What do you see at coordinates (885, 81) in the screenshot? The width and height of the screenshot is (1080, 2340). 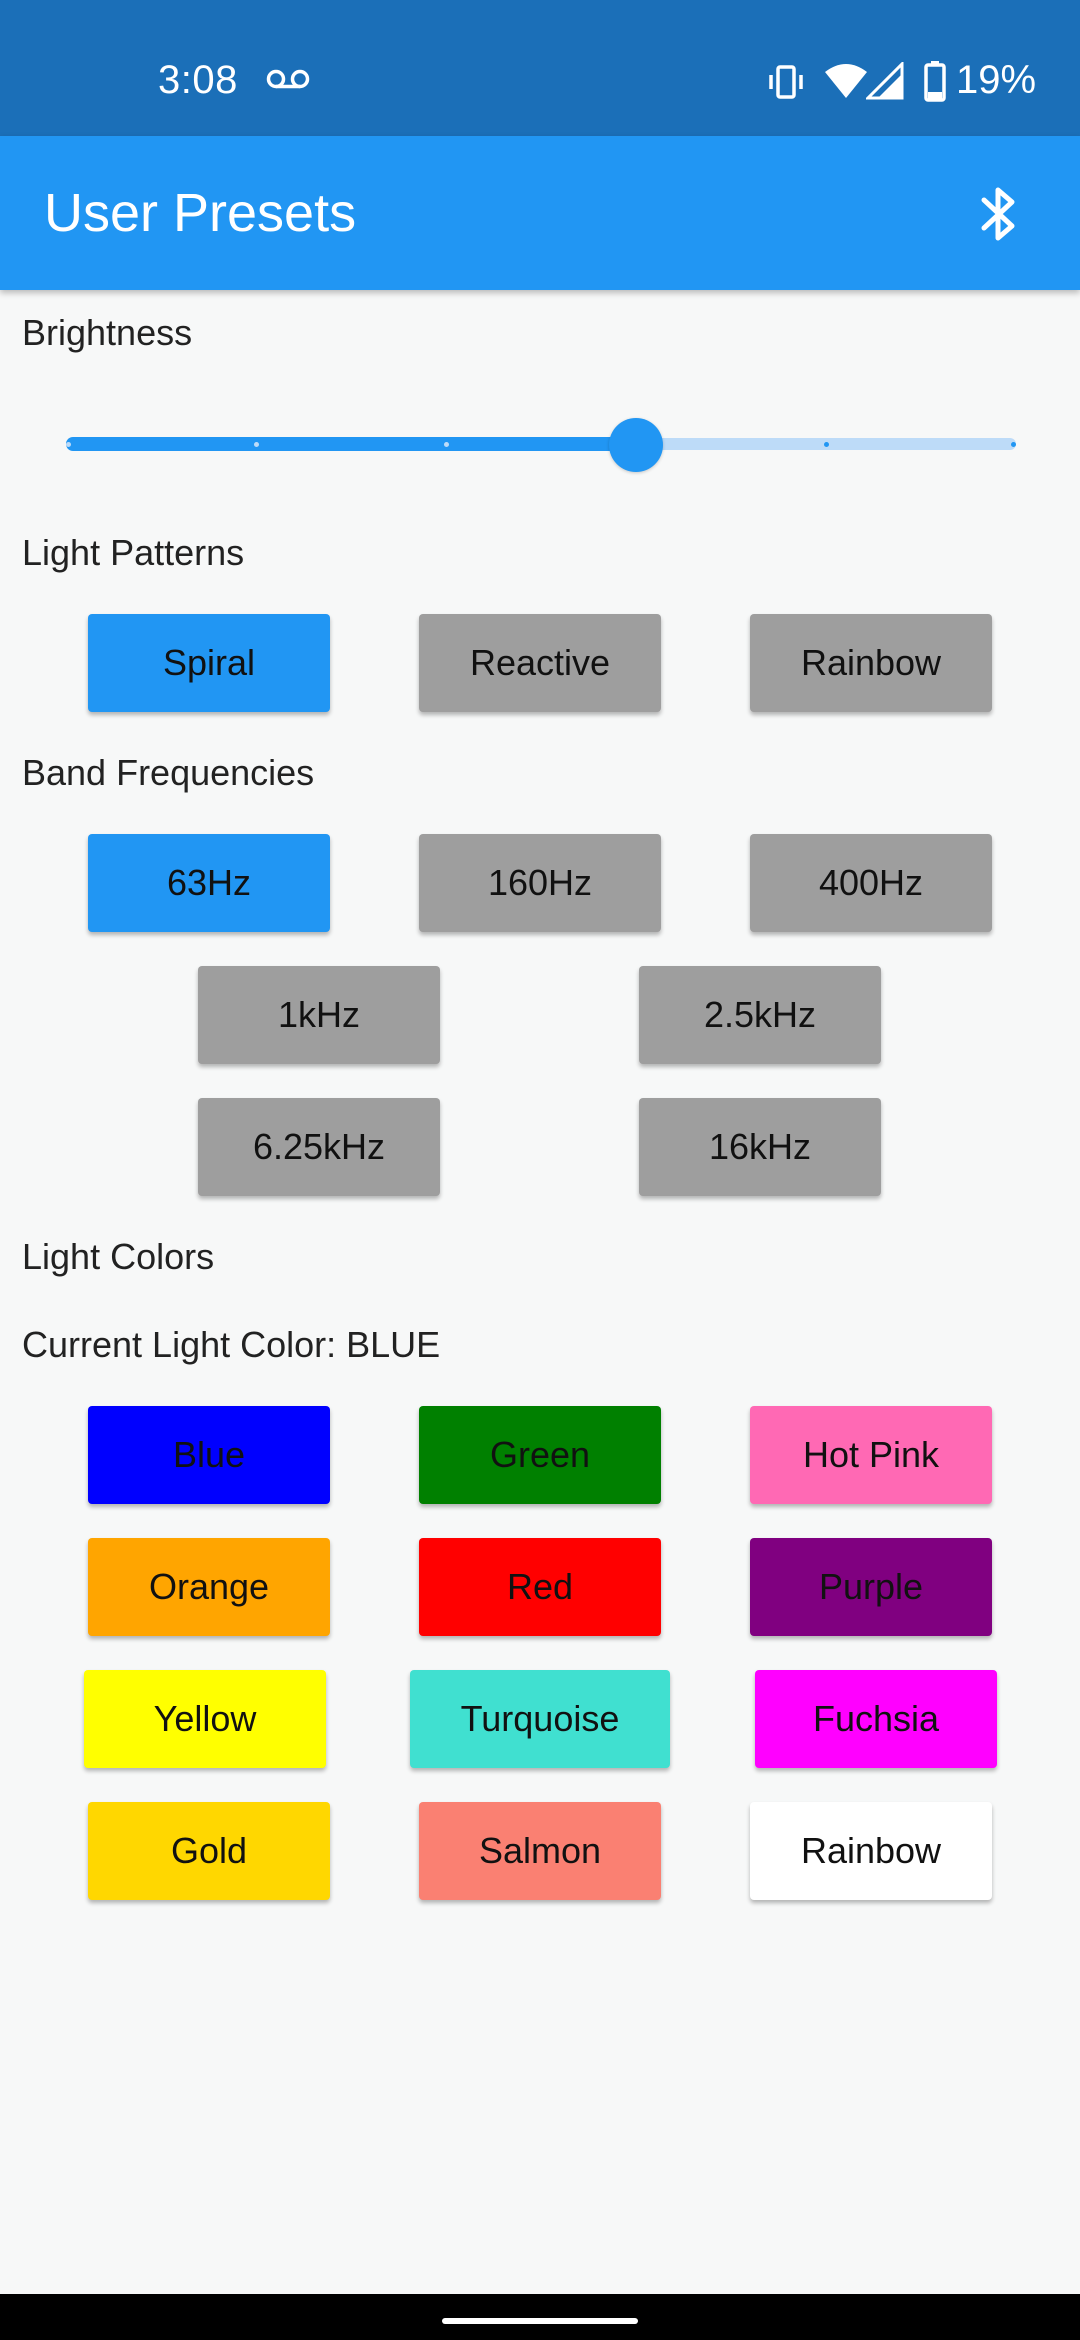 I see `signal-icon` at bounding box center [885, 81].